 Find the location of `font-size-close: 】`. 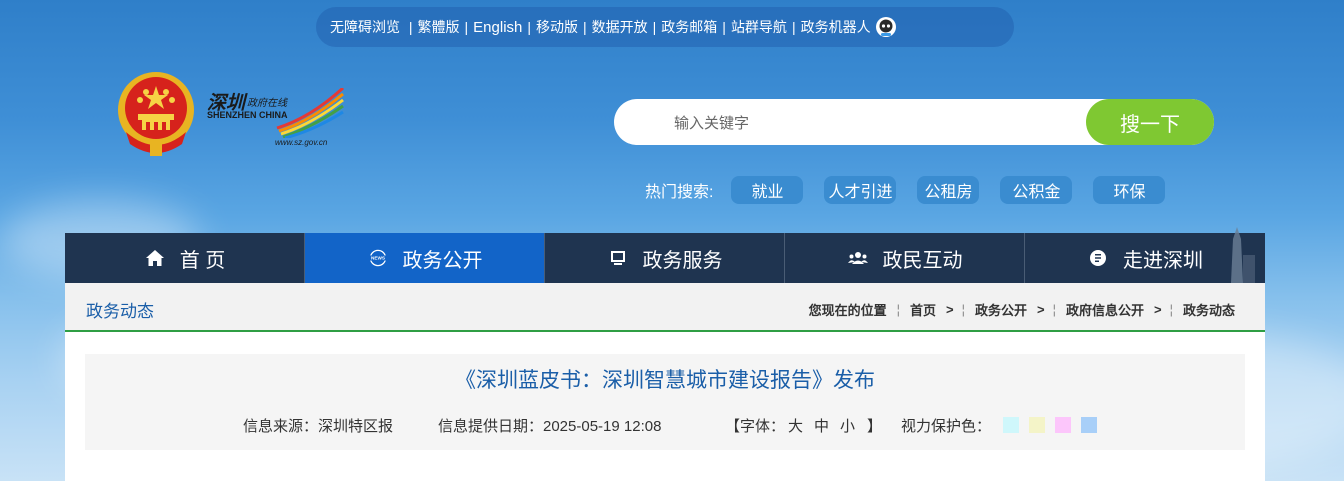

font-size-close: 】 is located at coordinates (875, 426).